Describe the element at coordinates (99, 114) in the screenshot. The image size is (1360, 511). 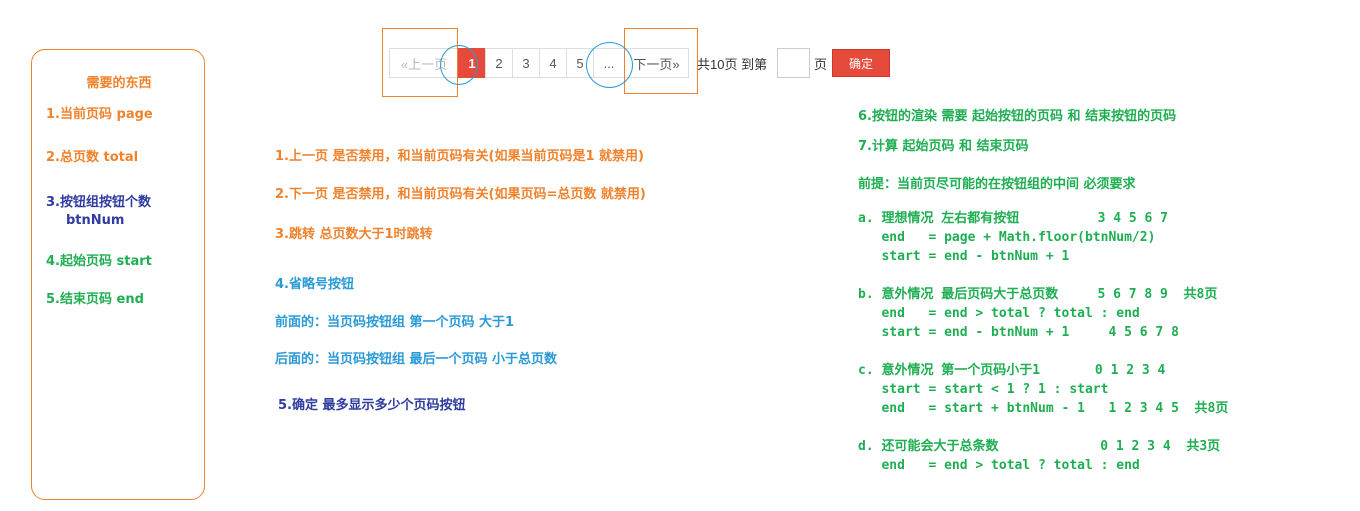
I see `requirement-page: 1.当前页码 page` at that location.